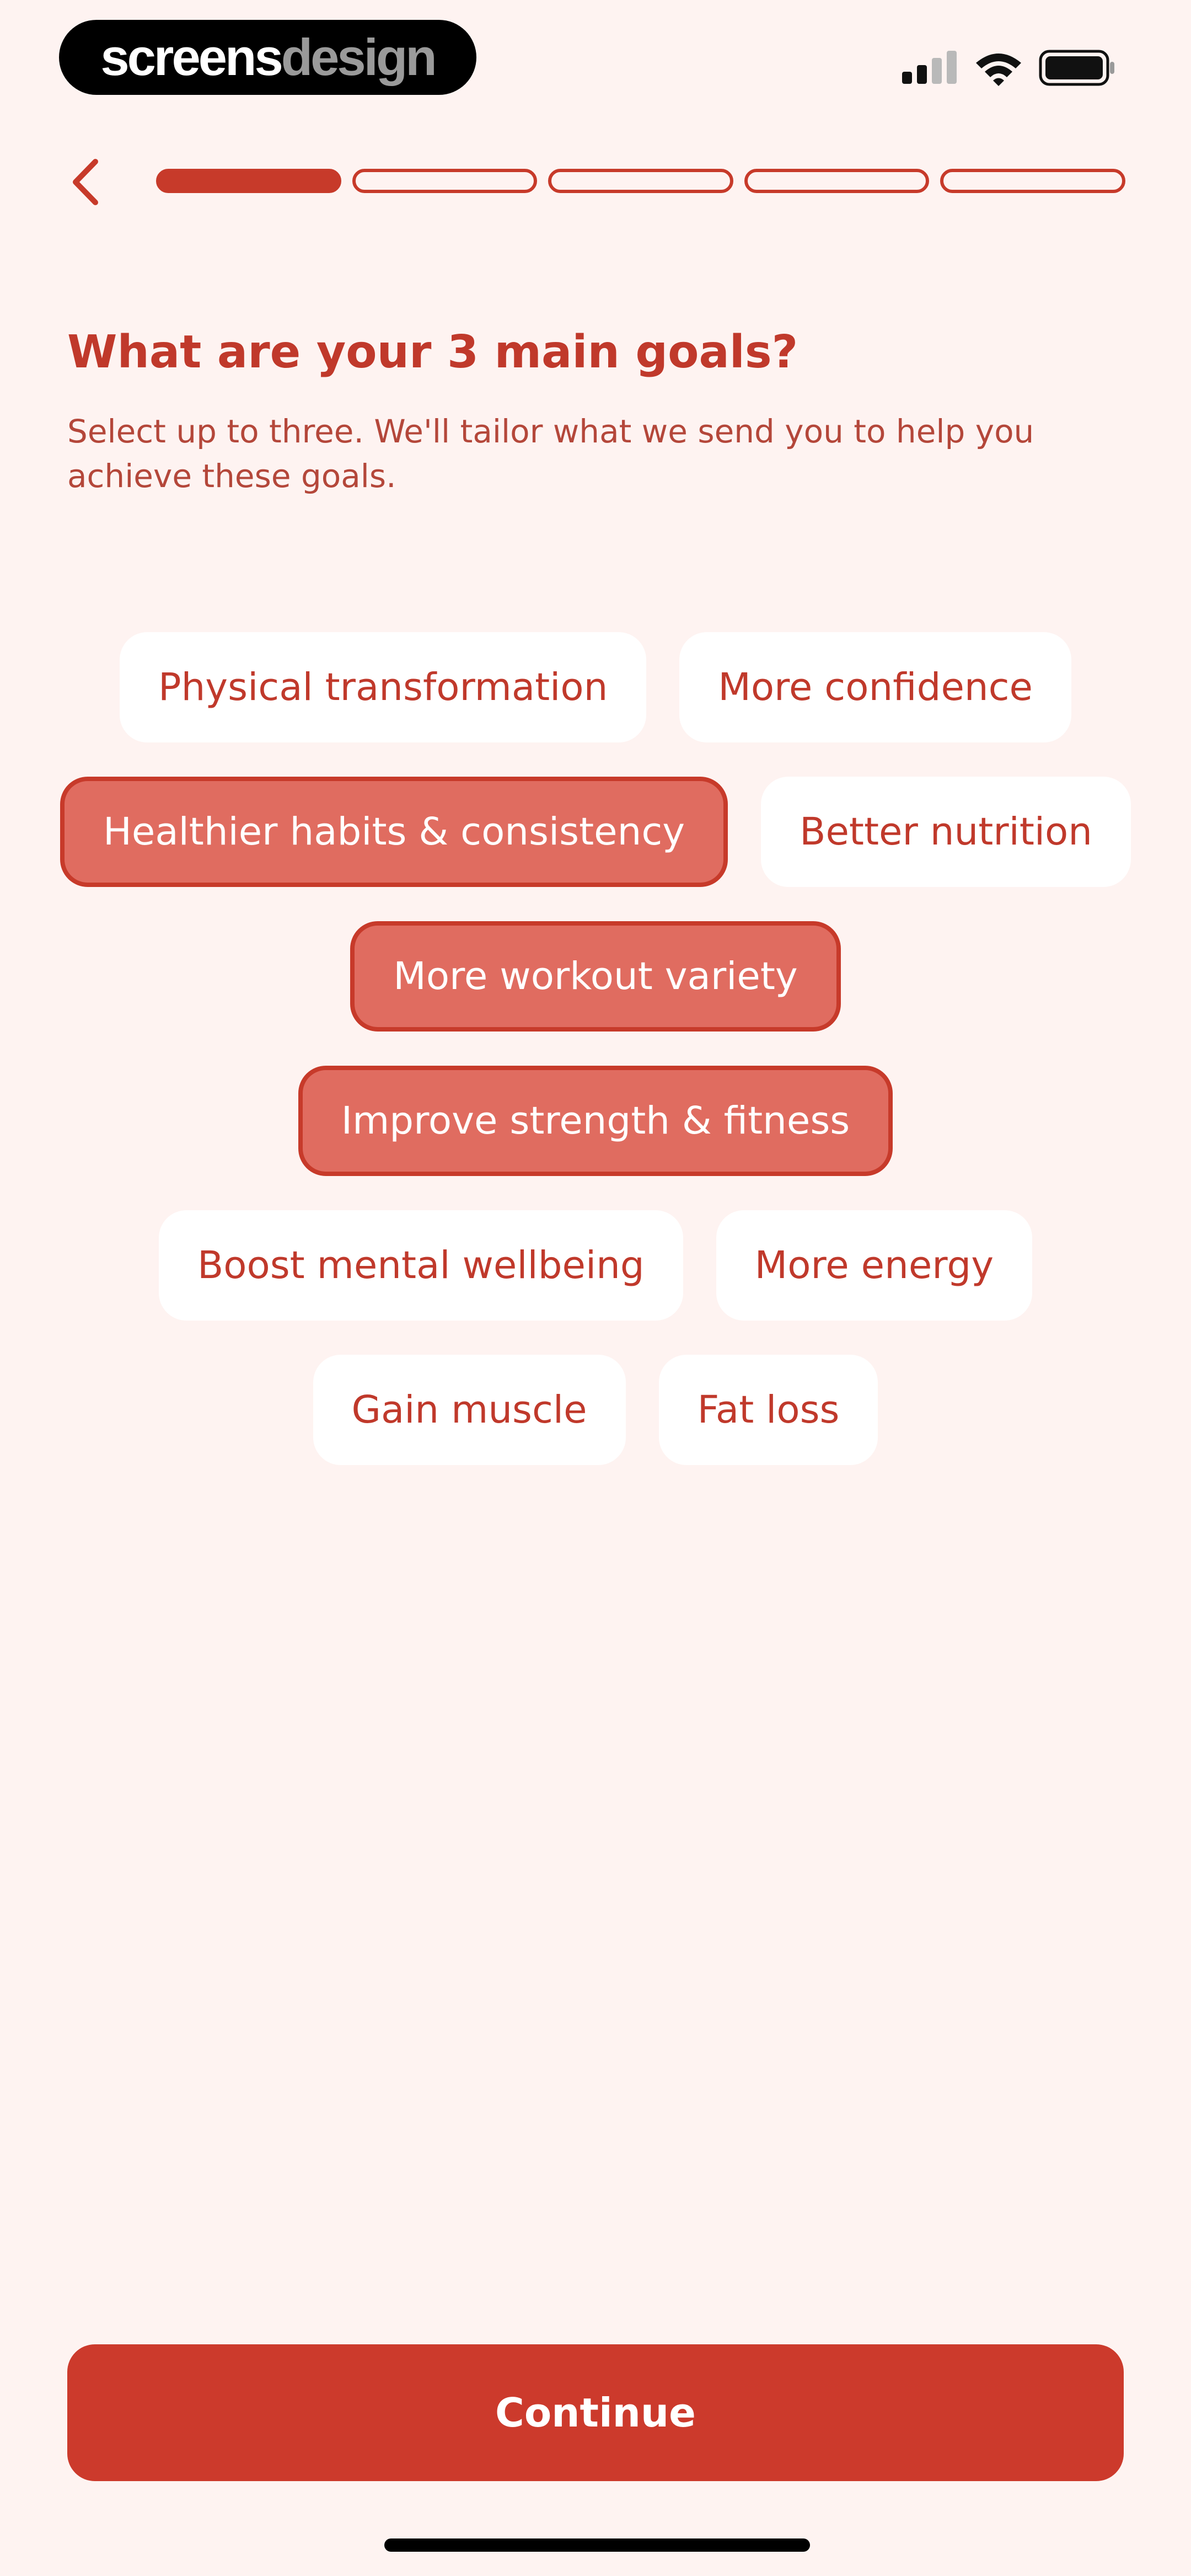 This screenshot has height=2576, width=1191. I want to click on chip-row: More workout variety, so click(595, 976).